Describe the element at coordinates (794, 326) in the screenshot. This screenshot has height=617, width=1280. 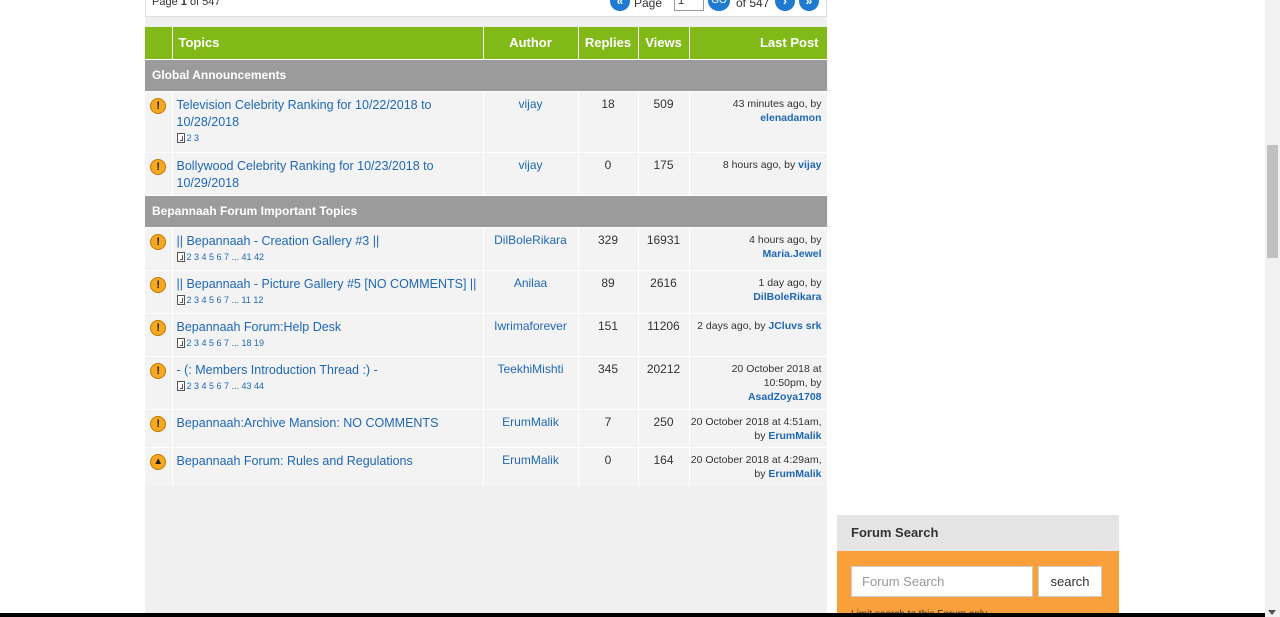
I see `last-post-author-link: JCluvs srk` at that location.